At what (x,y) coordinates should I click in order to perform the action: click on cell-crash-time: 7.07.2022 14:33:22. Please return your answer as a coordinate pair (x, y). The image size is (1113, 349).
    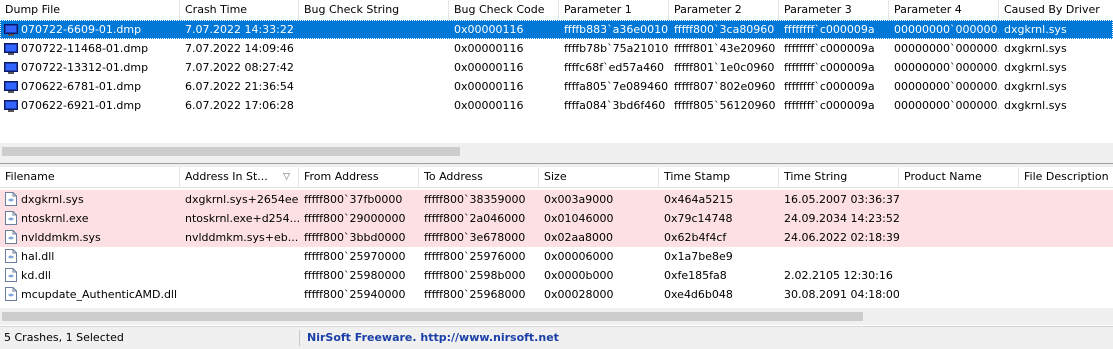
    Looking at the image, I should click on (239, 29).